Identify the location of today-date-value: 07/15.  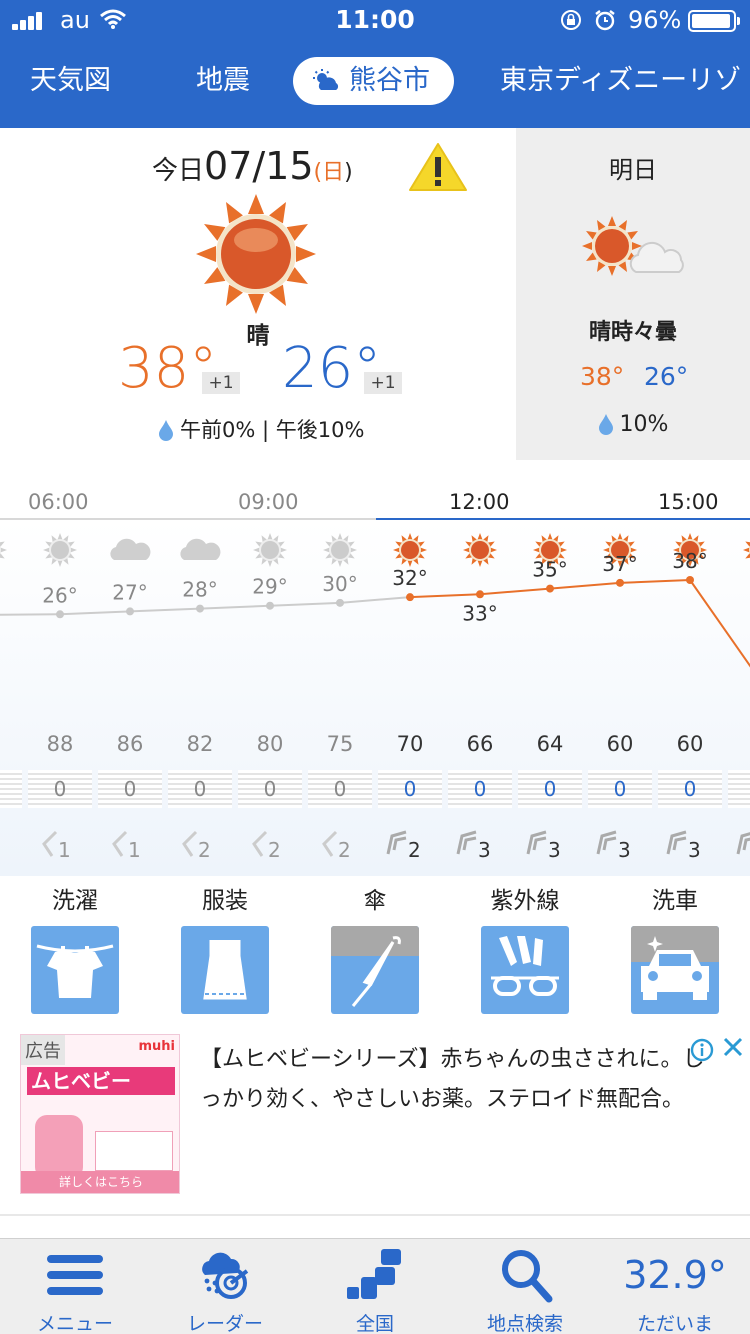
(259, 166).